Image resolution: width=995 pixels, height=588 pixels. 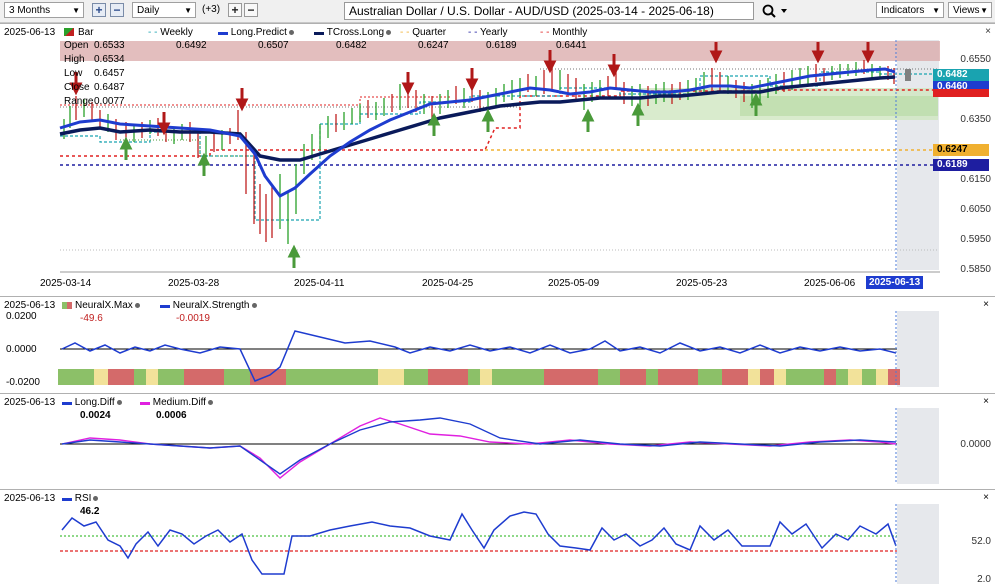 What do you see at coordinates (975, 119) in the screenshot?
I see `y-tick: 0.6350` at bounding box center [975, 119].